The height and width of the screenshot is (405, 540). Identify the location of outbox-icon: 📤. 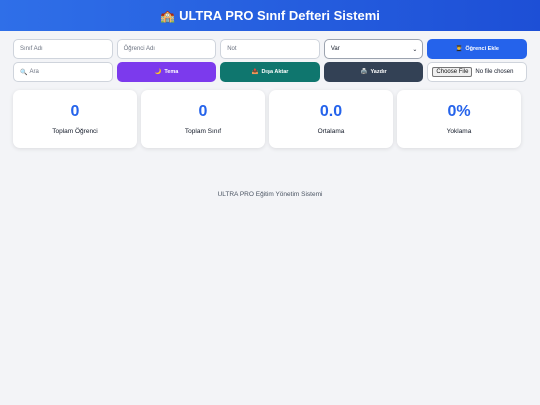
(255, 72).